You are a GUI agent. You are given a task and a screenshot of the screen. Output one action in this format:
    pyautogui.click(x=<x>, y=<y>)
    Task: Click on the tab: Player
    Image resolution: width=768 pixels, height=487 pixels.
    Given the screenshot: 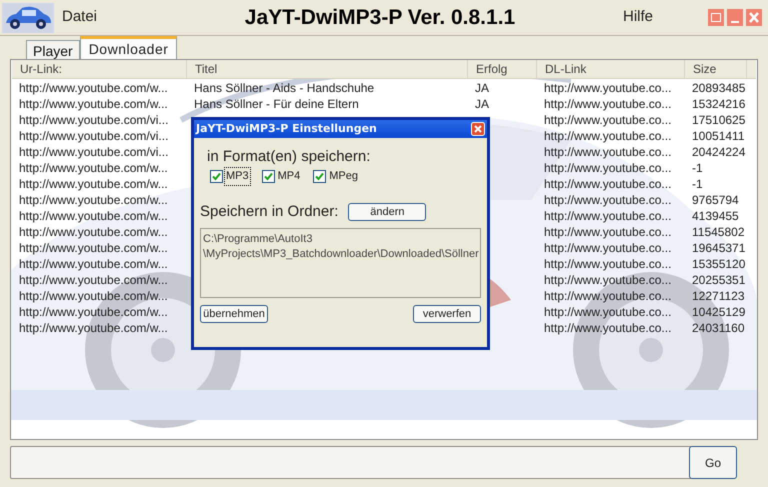 What is the action you would take?
    pyautogui.click(x=53, y=49)
    